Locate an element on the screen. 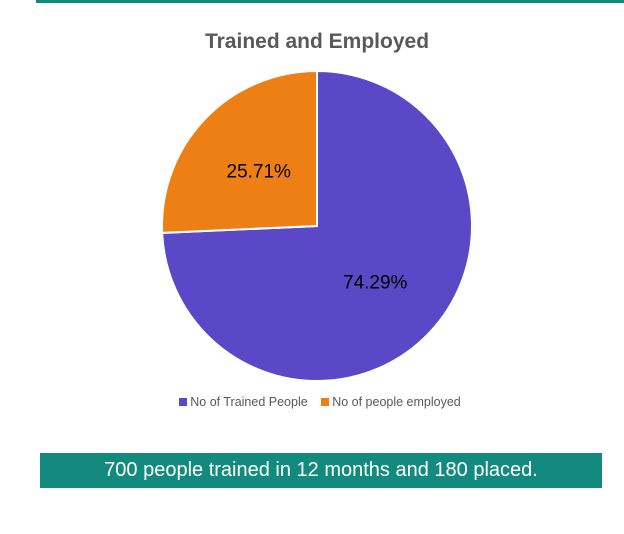 The height and width of the screenshot is (534, 624). legend-label: No of people employed is located at coordinates (396, 402).